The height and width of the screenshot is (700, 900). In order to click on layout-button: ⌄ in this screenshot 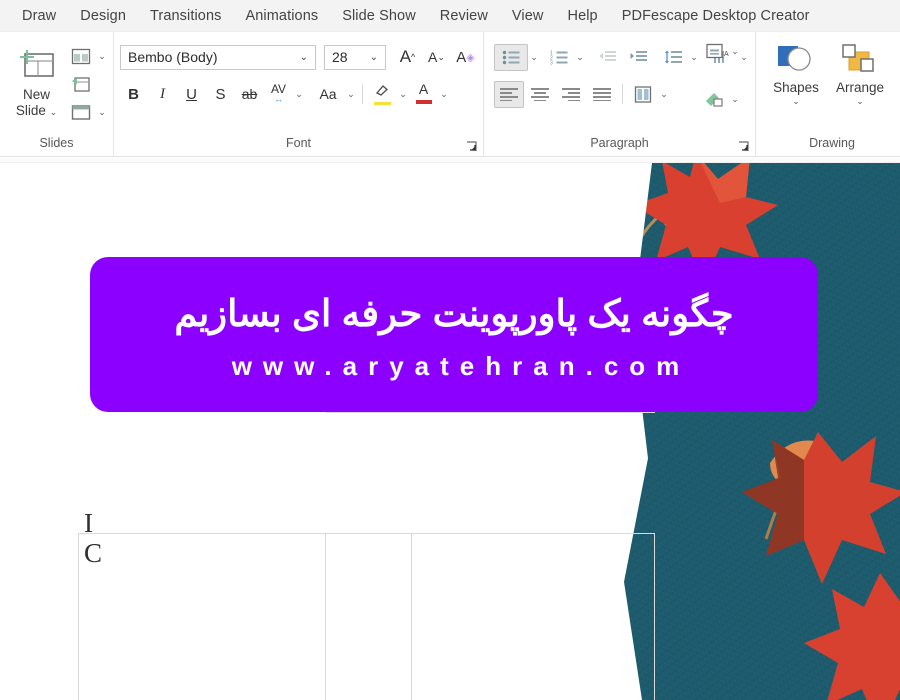, I will do `click(87, 56)`.